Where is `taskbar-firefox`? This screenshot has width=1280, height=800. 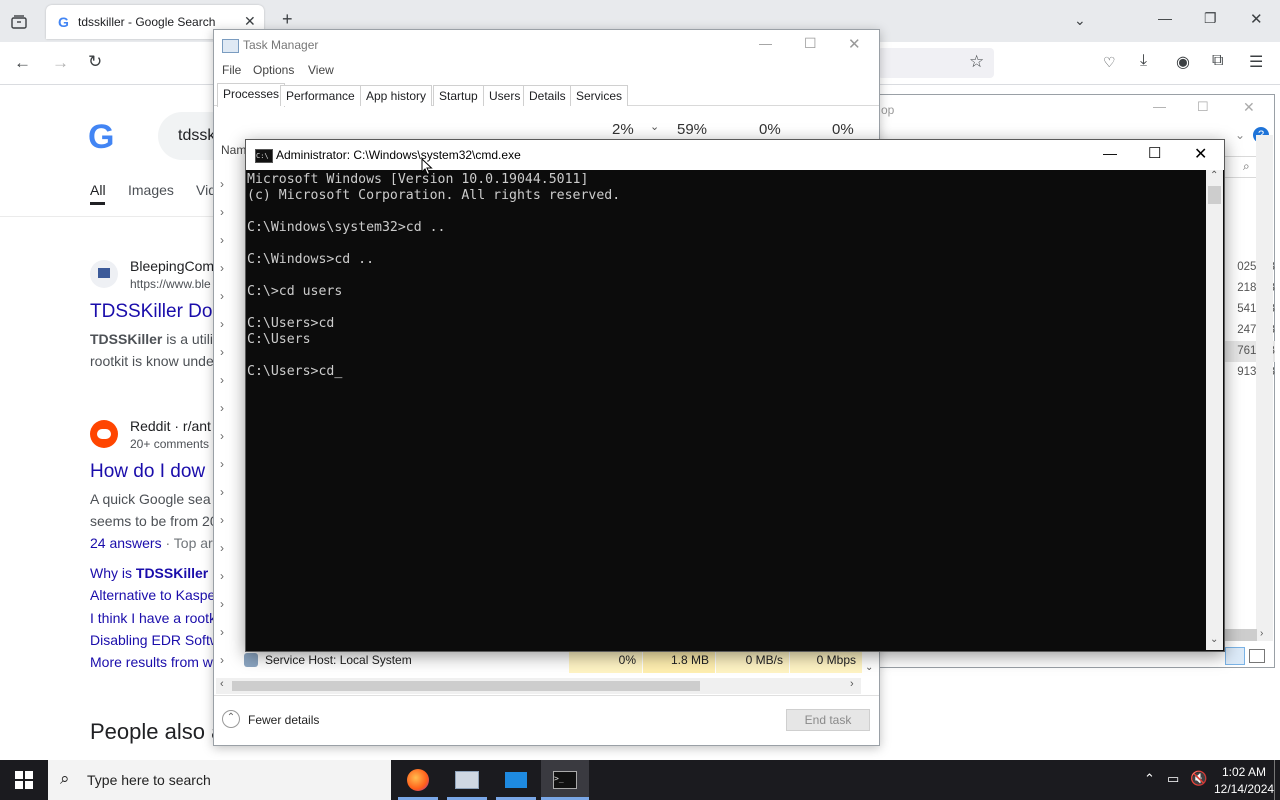
taskbar-firefox is located at coordinates (418, 780).